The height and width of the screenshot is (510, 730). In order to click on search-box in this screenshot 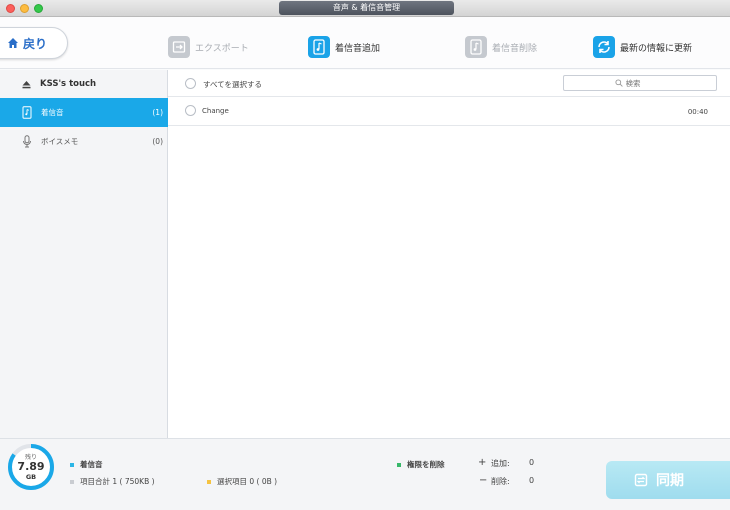, I will do `click(640, 83)`.